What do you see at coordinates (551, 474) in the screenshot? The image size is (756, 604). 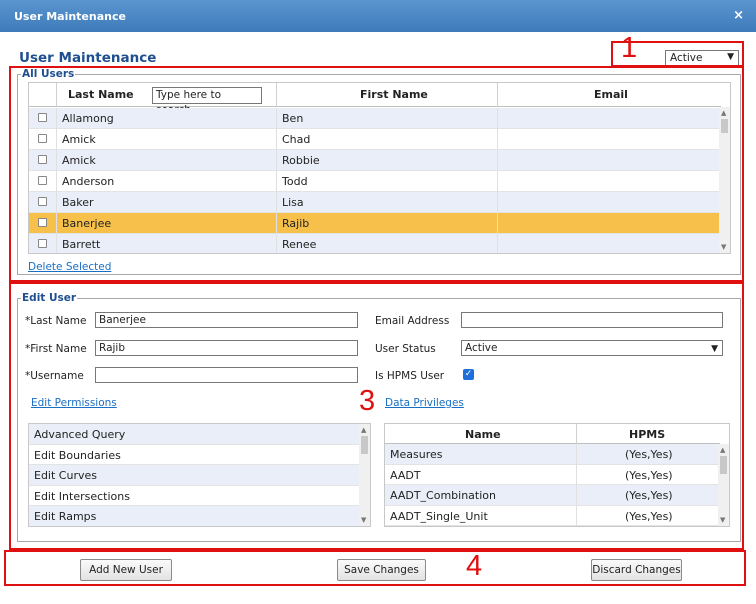 I see `table-row: AADT (Yes,Yes)` at bounding box center [551, 474].